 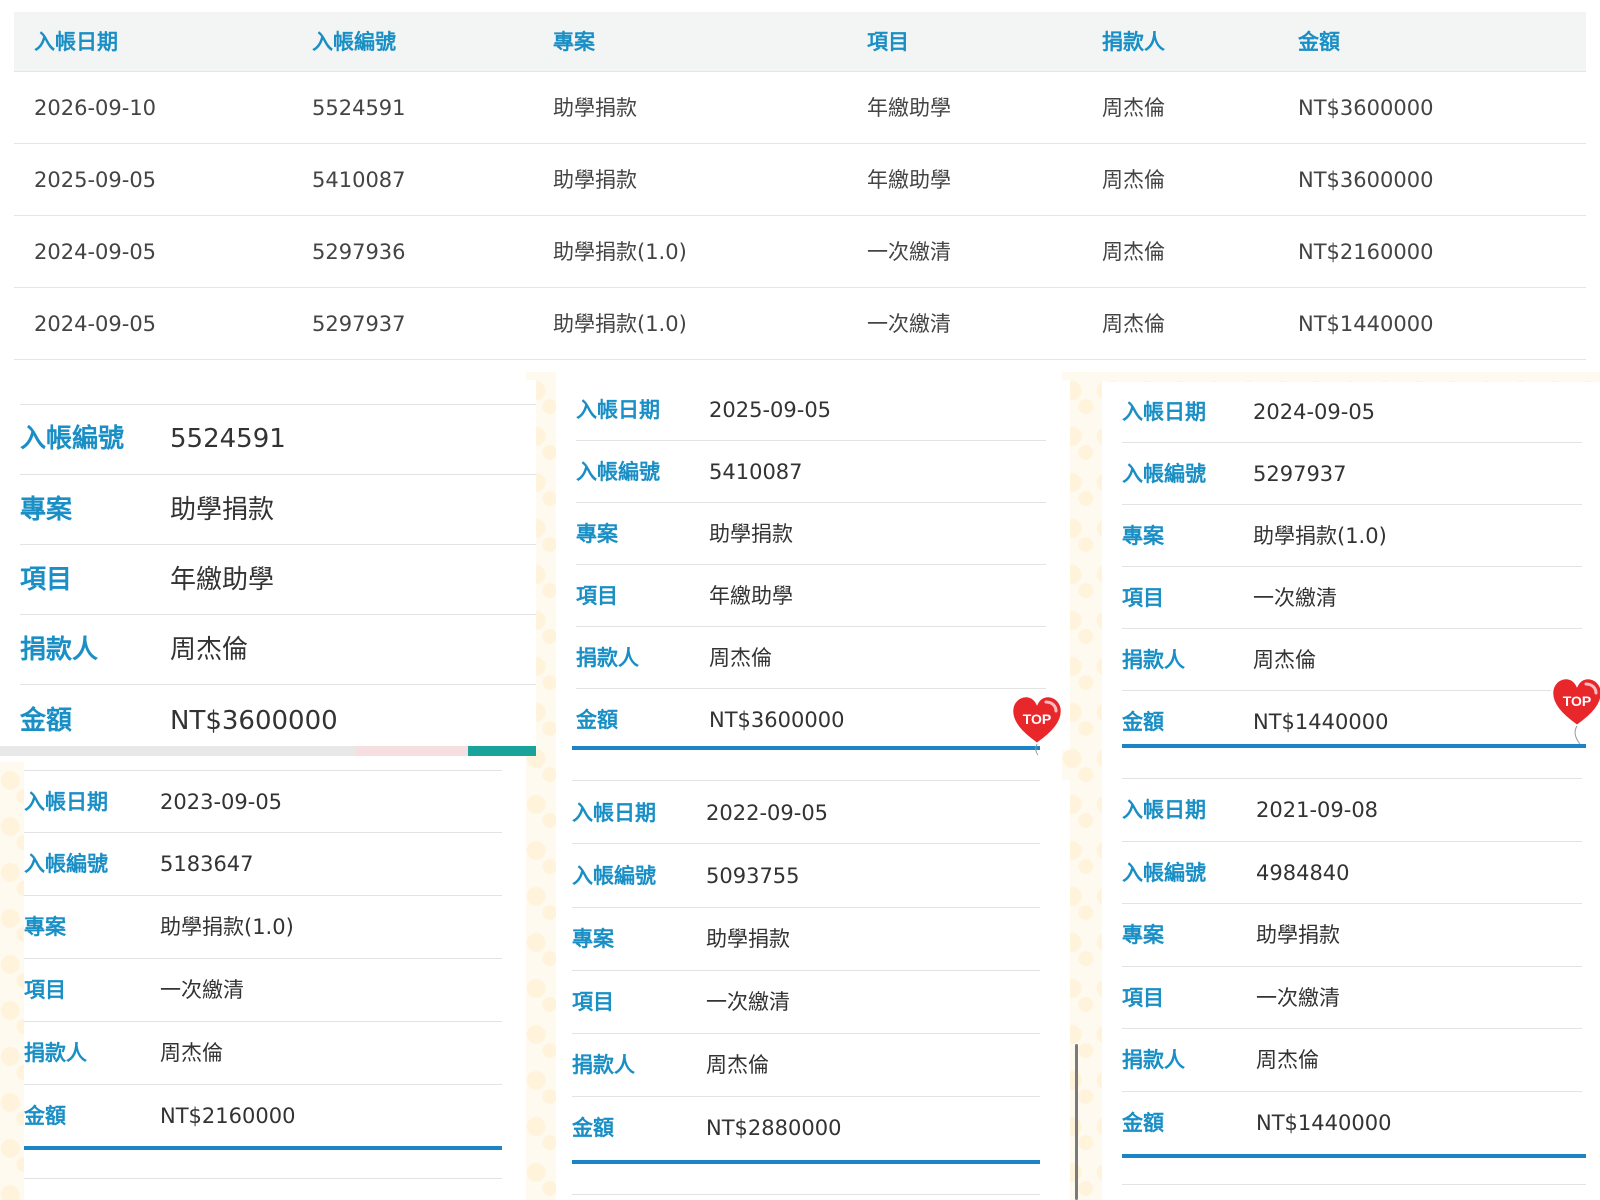 I want to click on cell-number: 5410087, so click(x=359, y=180).